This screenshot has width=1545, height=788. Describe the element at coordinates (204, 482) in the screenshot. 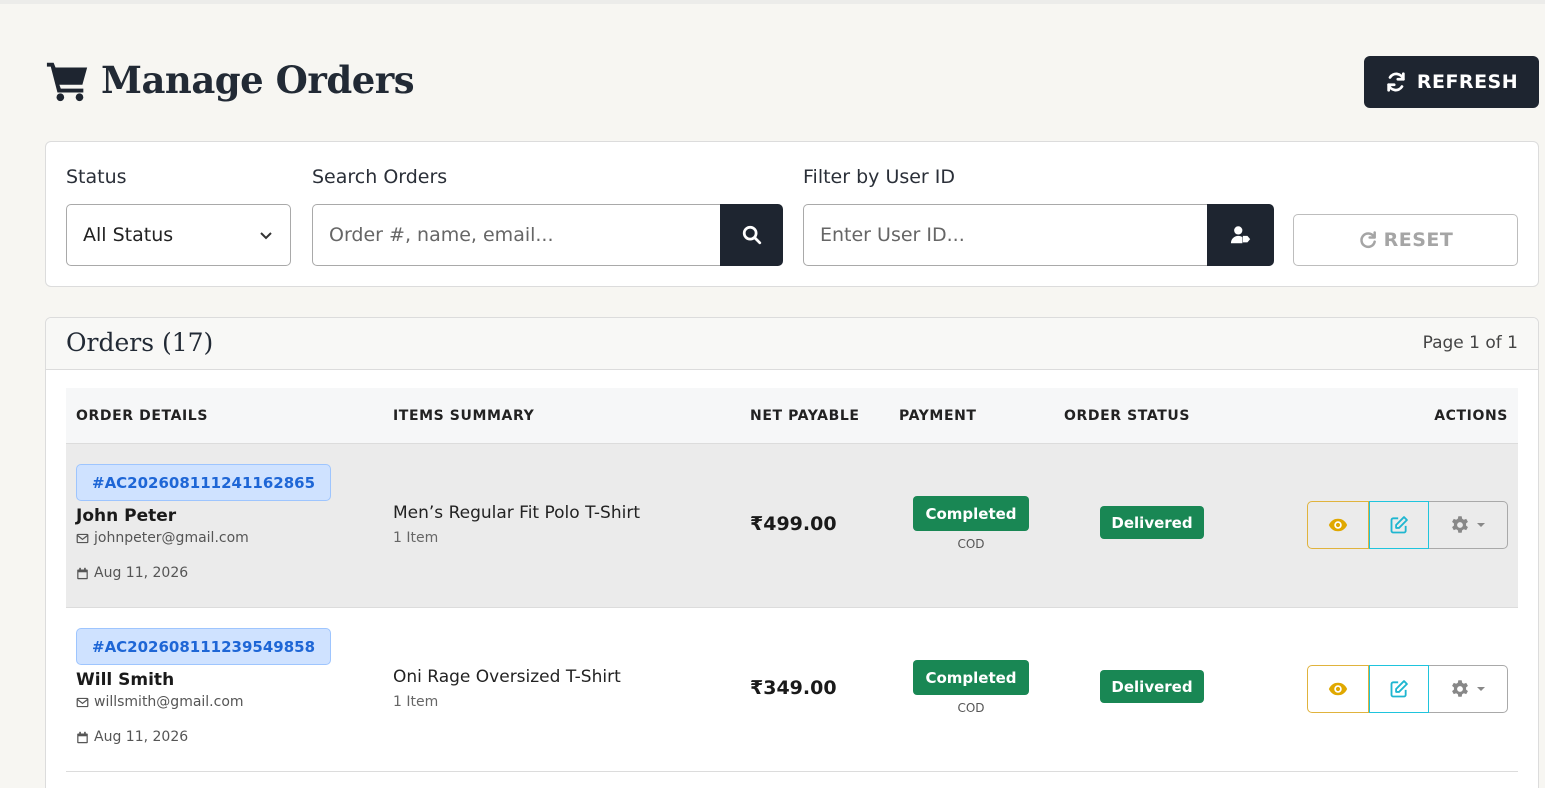

I see `order-id-badge: #AC202608111241162865` at that location.